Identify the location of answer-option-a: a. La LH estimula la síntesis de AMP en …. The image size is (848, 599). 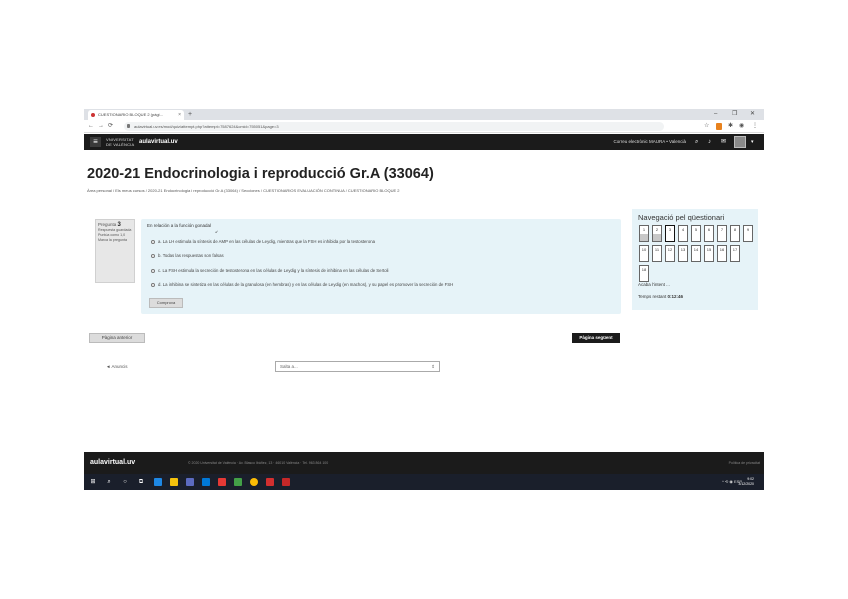
(263, 241).